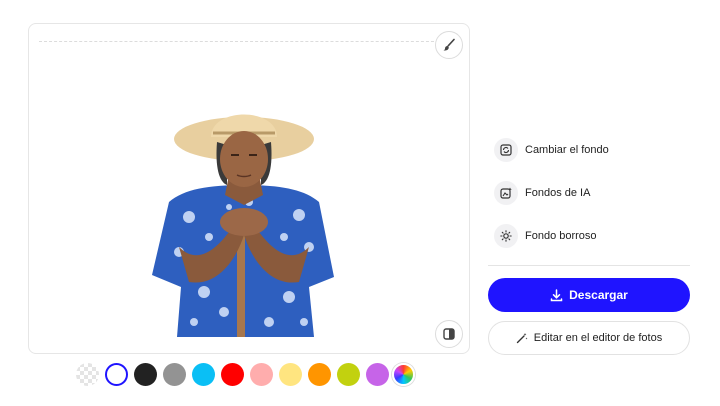 The image size is (720, 406). Describe the element at coordinates (598, 338) in the screenshot. I see `edit-in-photo-editor-label: Editar en el editor de fotos` at that location.